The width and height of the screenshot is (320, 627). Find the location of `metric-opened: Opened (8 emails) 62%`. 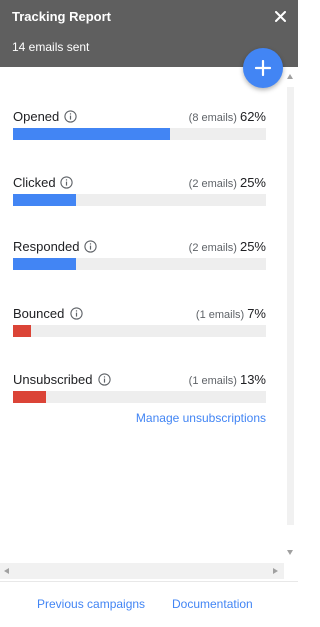

metric-opened: Opened (8 emails) 62% is located at coordinates (139, 129).